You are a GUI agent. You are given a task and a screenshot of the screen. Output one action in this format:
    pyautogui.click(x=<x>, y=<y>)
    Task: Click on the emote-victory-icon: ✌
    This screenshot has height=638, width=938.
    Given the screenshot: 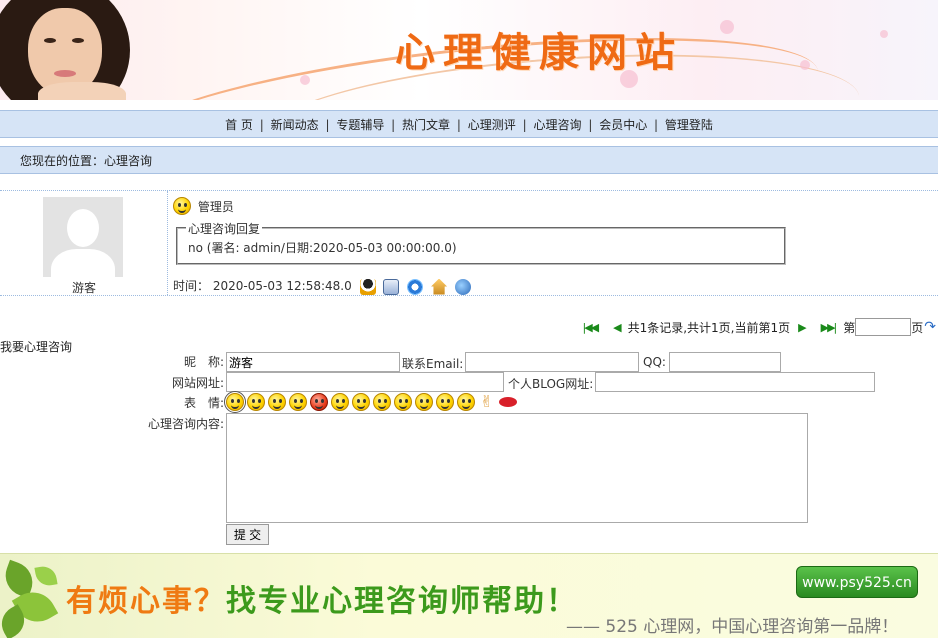 What is the action you would take?
    pyautogui.click(x=486, y=401)
    